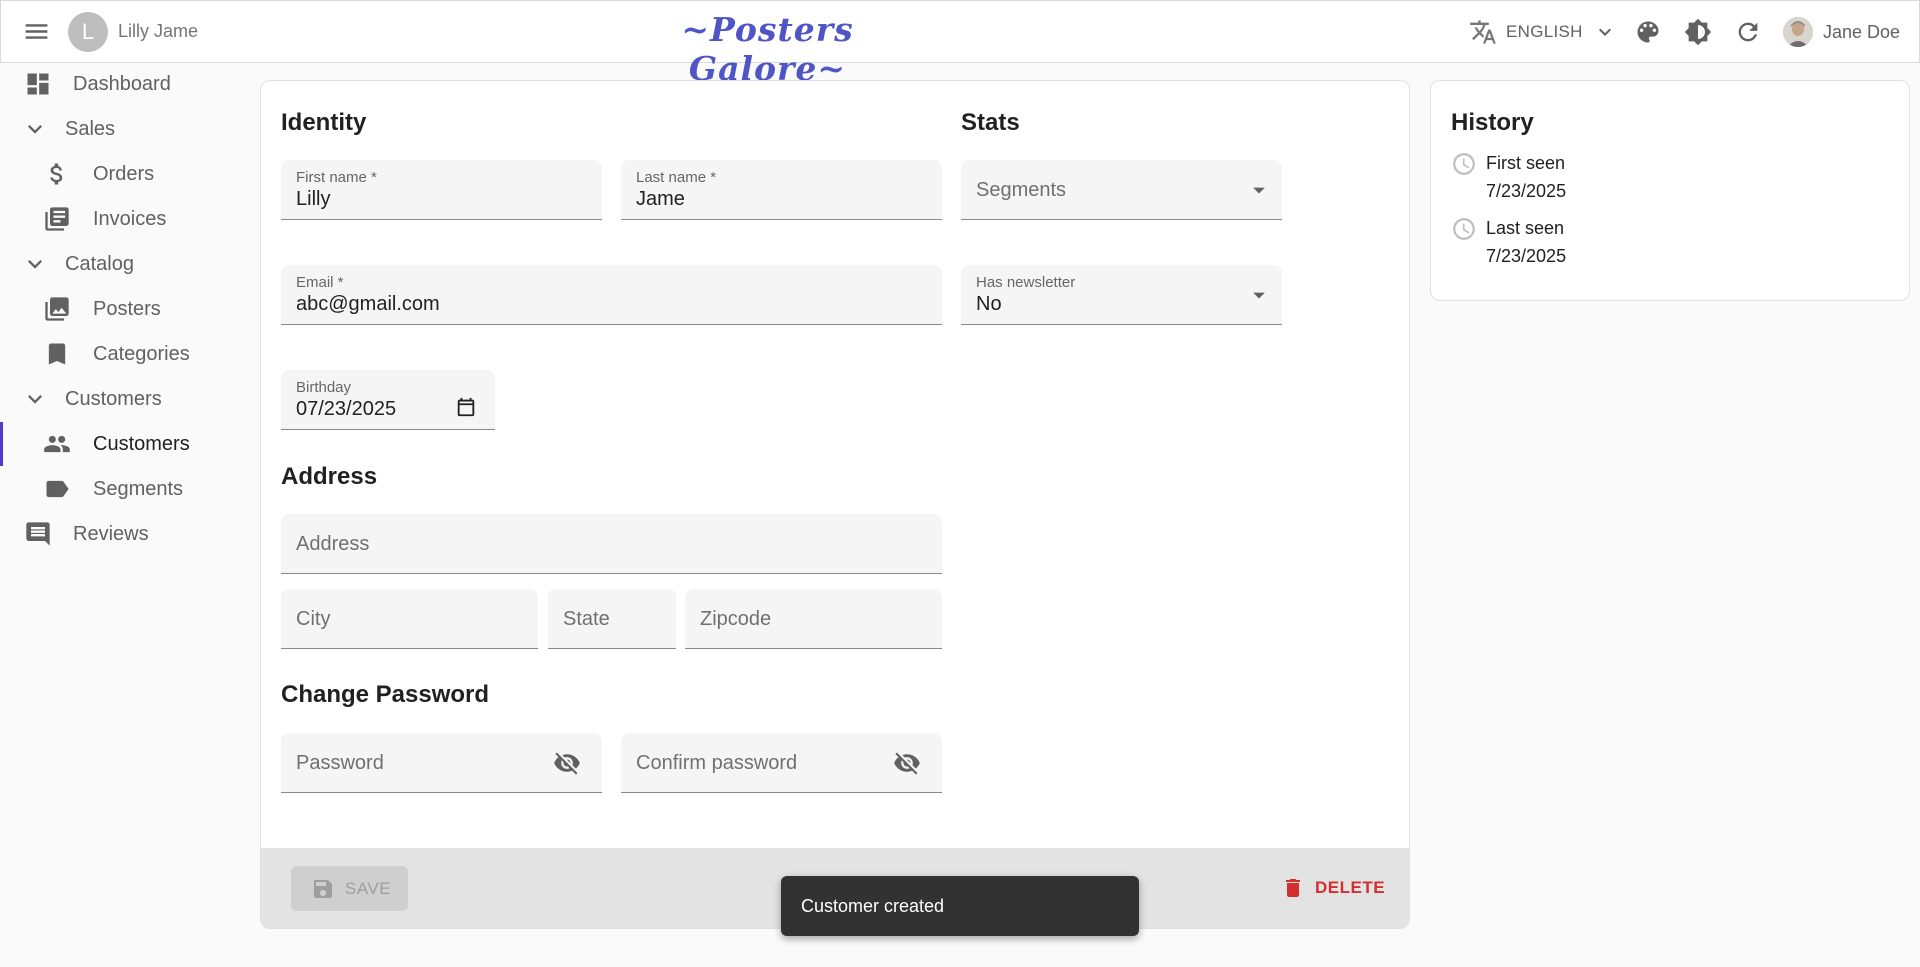  Describe the element at coordinates (130, 218) in the screenshot. I see `sidebar-item-label: Invoices` at that location.